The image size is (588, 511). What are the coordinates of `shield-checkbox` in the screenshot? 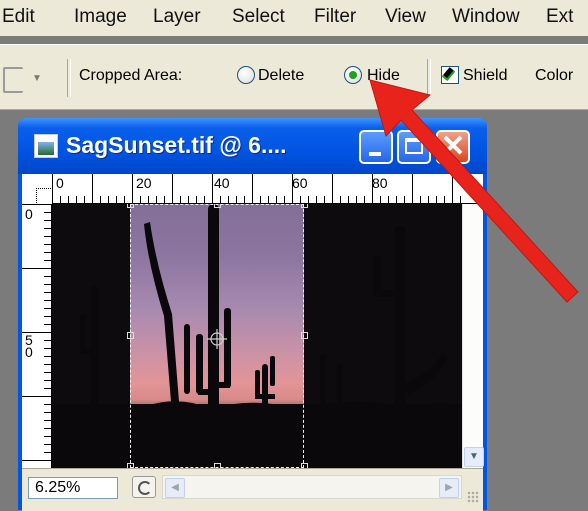 It's located at (450, 75).